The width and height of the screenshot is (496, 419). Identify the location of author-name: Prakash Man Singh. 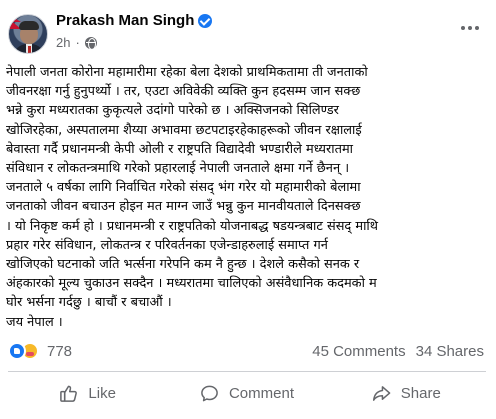
(125, 20).